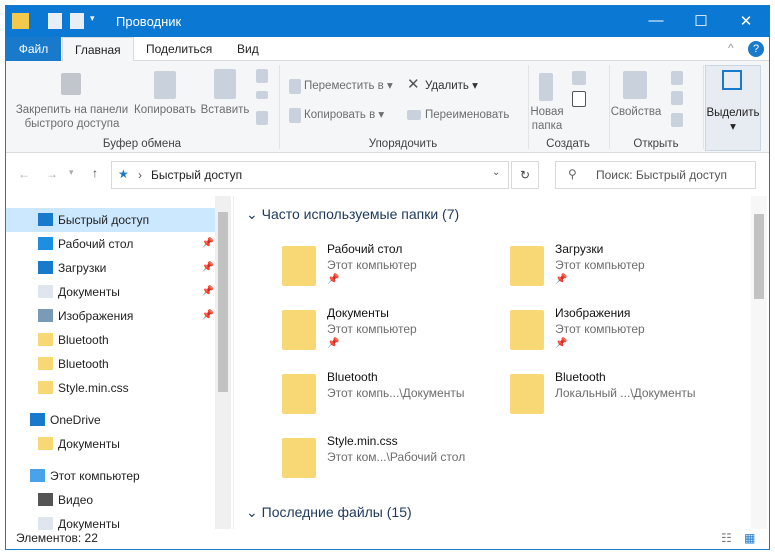 This screenshot has width=775, height=557. What do you see at coordinates (579, 99) in the screenshot?
I see `easy-access-icon` at bounding box center [579, 99].